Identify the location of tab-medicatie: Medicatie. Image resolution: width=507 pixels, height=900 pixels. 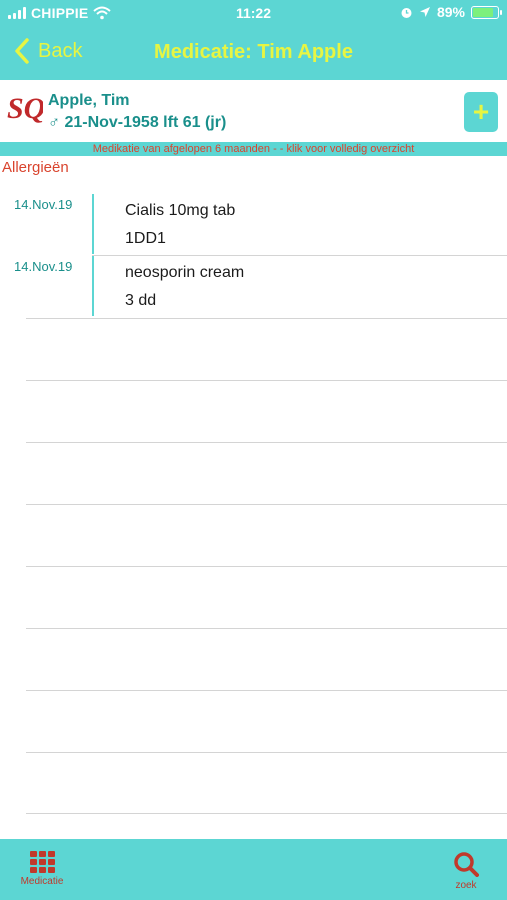
(42, 869).